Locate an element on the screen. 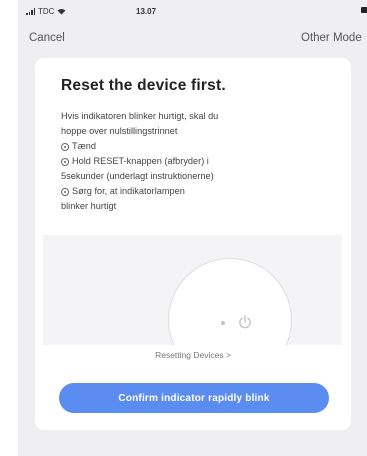 This screenshot has width=367, height=456. confirm-indicator-button: Confirm indicator rapidly blink is located at coordinates (194, 398).